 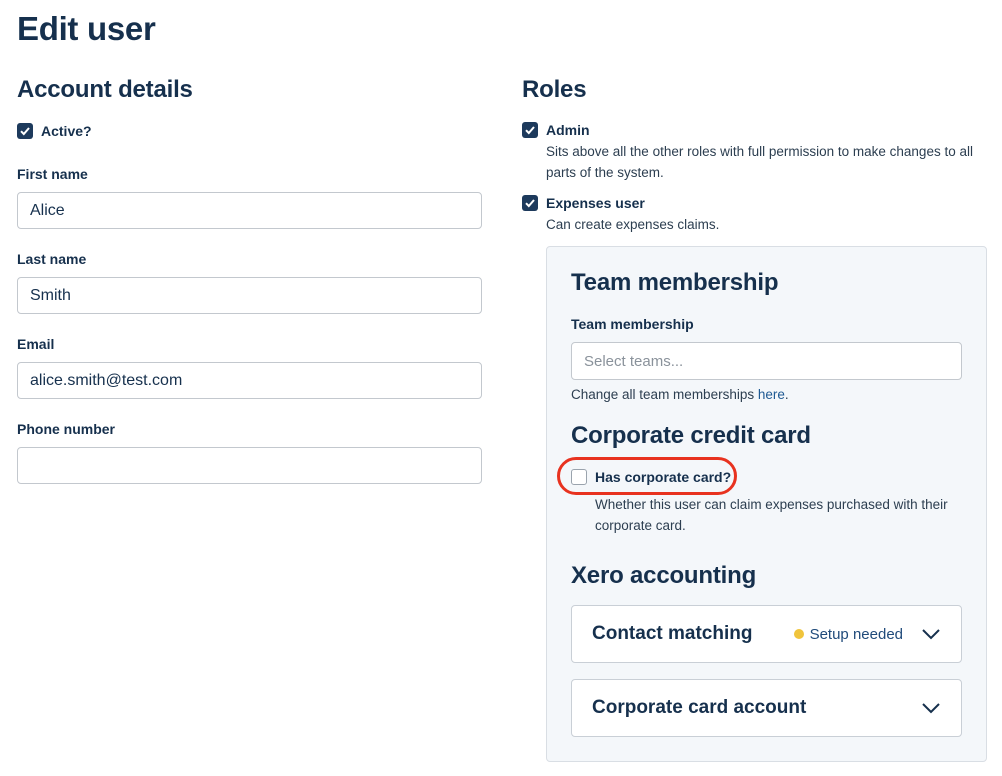 What do you see at coordinates (595, 203) in the screenshot?
I see `expenses-user-label: Expenses user` at bounding box center [595, 203].